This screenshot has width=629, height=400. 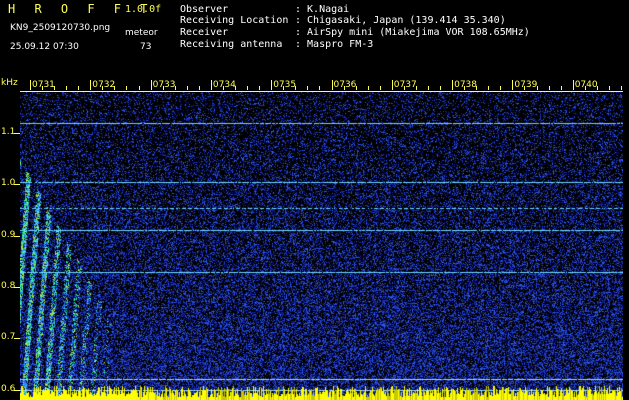 I want to click on antenna-value: : Maspro FM-3, so click(x=334, y=44).